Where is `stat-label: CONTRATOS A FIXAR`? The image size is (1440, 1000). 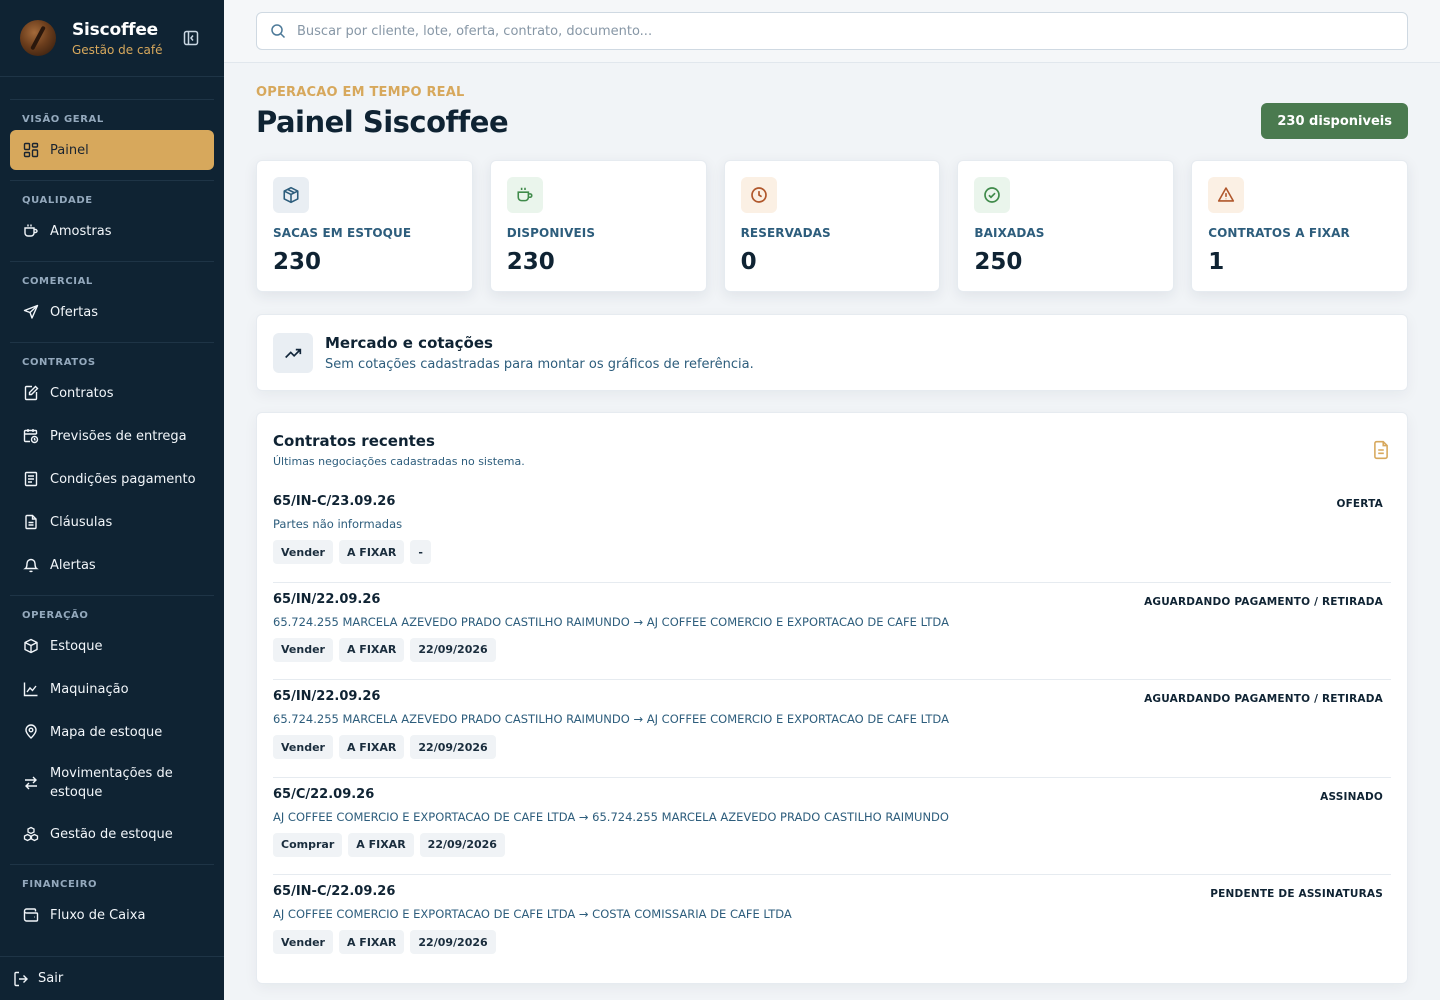
stat-label: CONTRATOS A FIXAR is located at coordinates (1279, 233).